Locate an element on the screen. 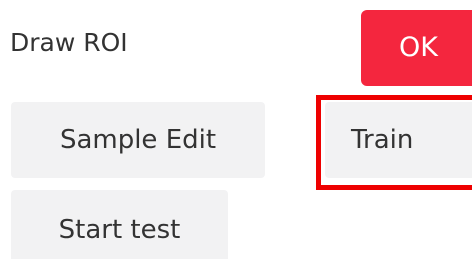 Image resolution: width=472 pixels, height=259 pixels. start-test-button: Start test is located at coordinates (119, 224).